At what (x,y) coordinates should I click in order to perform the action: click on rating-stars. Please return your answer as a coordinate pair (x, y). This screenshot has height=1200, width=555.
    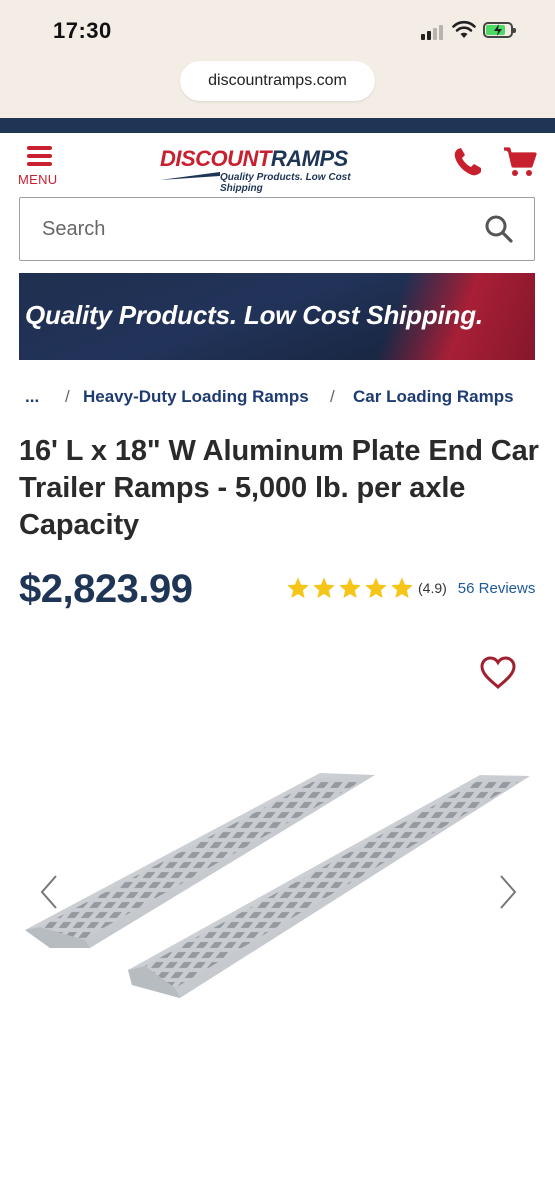
    Looking at the image, I should click on (350, 588).